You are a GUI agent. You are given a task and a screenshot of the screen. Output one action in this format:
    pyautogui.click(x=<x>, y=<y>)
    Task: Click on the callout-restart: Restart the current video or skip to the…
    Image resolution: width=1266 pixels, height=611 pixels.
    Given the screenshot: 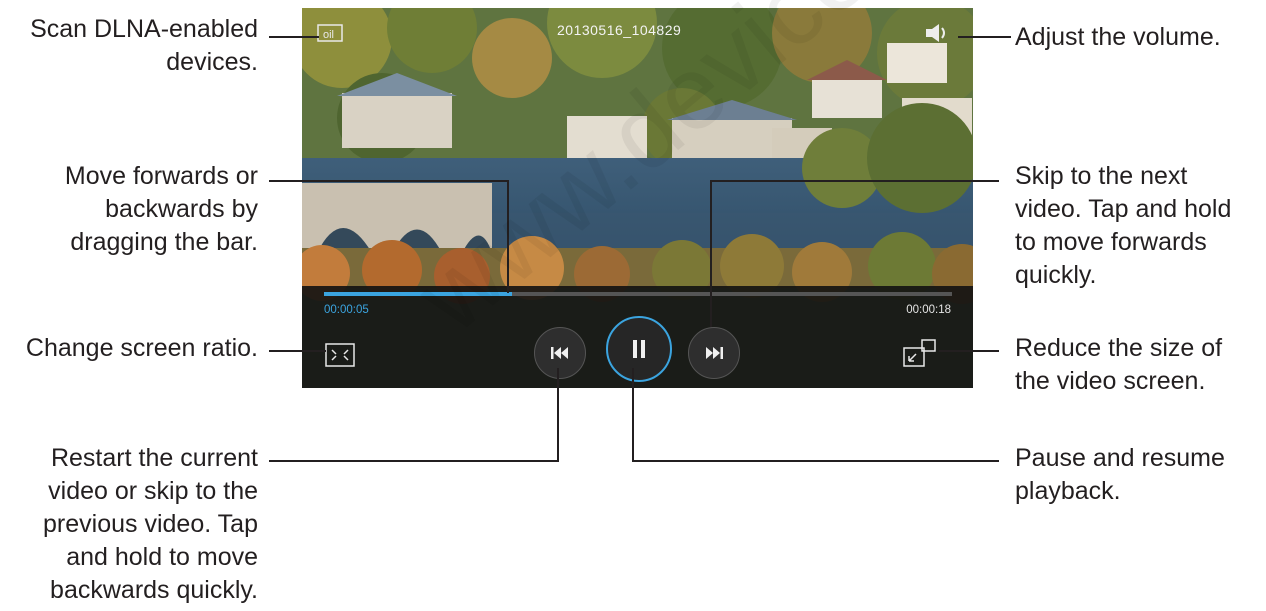 What is the action you would take?
    pyautogui.click(x=150, y=524)
    